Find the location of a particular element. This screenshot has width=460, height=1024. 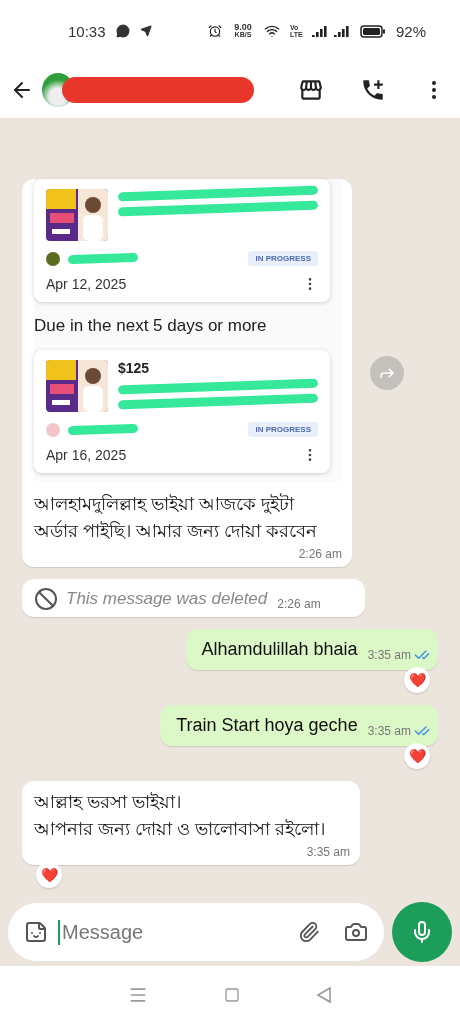

deleted-notice: This message was deleted is located at coordinates (167, 599).